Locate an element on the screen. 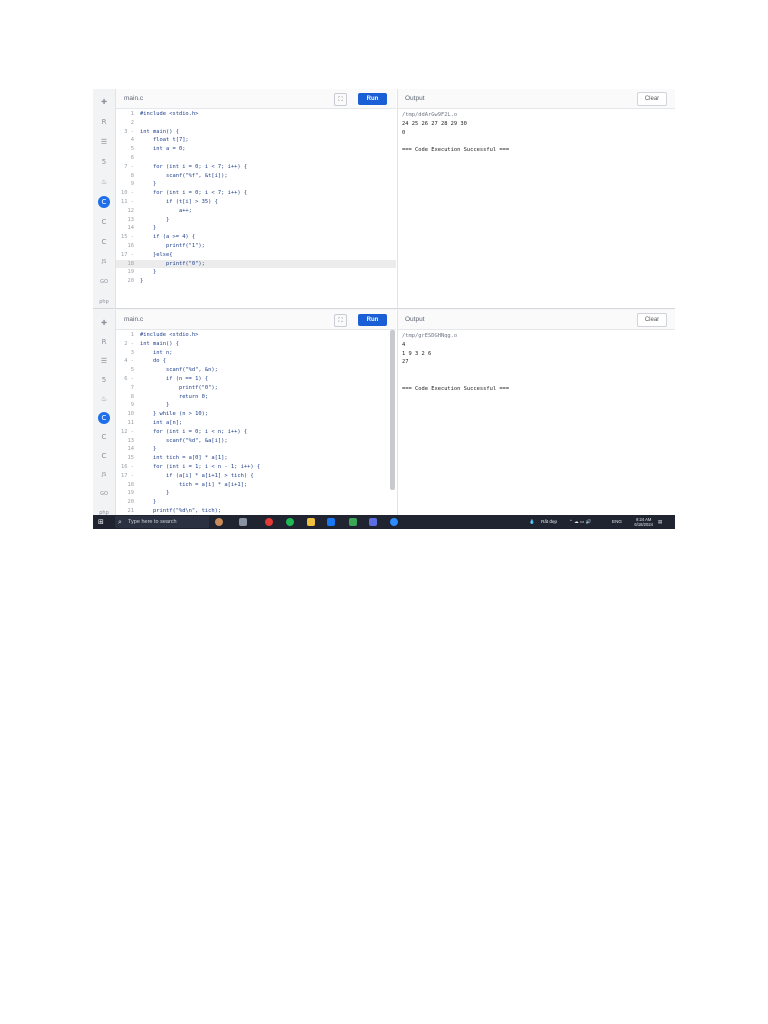  notification-icon: ▤ is located at coordinates (660, 522).